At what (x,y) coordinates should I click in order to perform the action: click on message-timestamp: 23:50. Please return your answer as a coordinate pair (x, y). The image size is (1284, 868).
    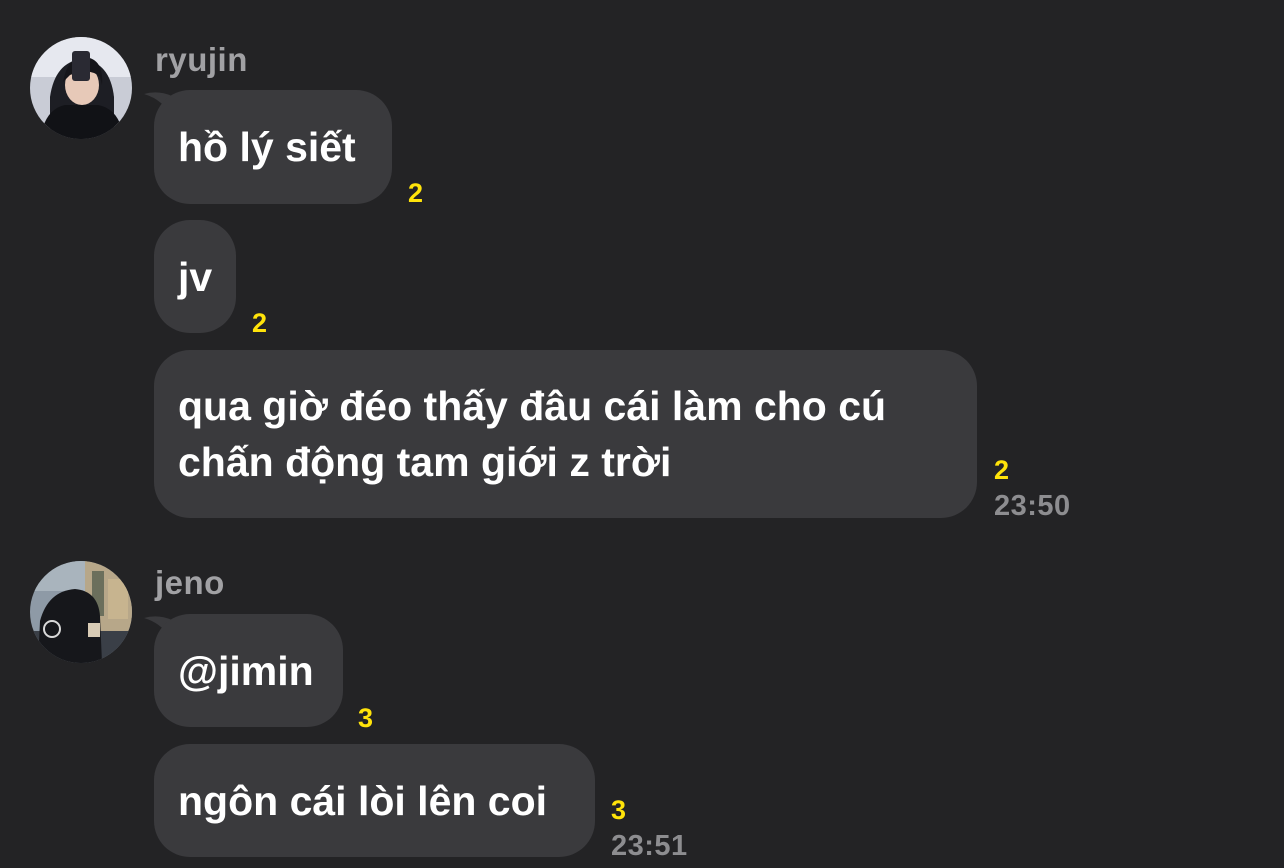
    Looking at the image, I should click on (1032, 506).